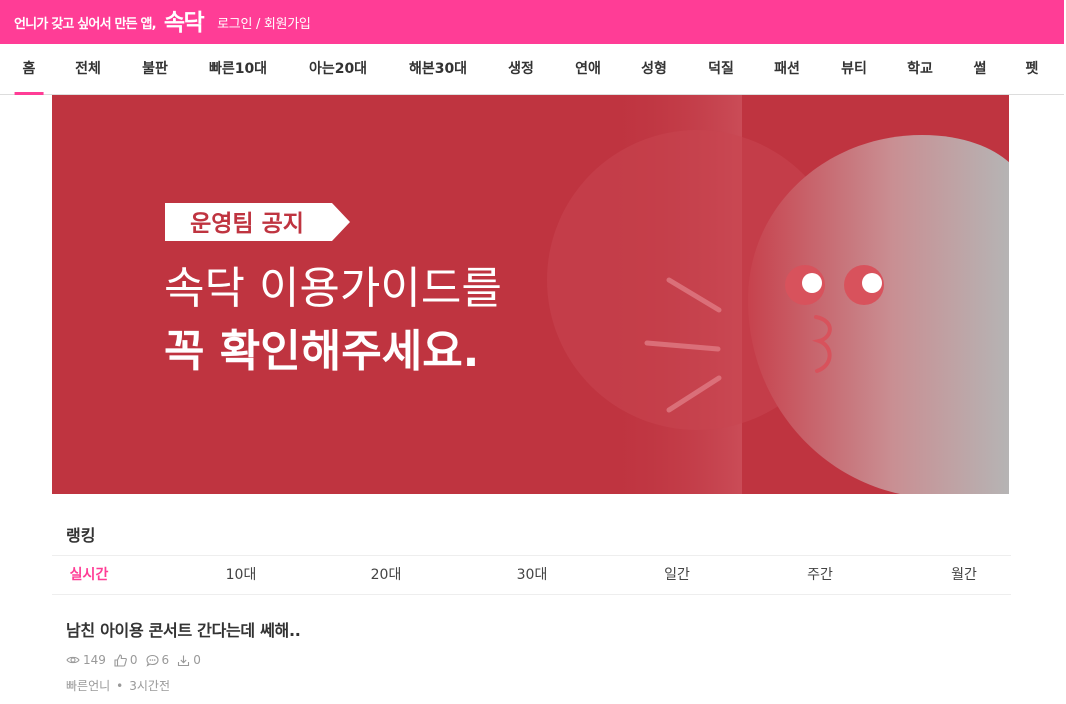 The height and width of the screenshot is (704, 1066). I want to click on post-stats: 149 0 6 0, so click(137, 660).